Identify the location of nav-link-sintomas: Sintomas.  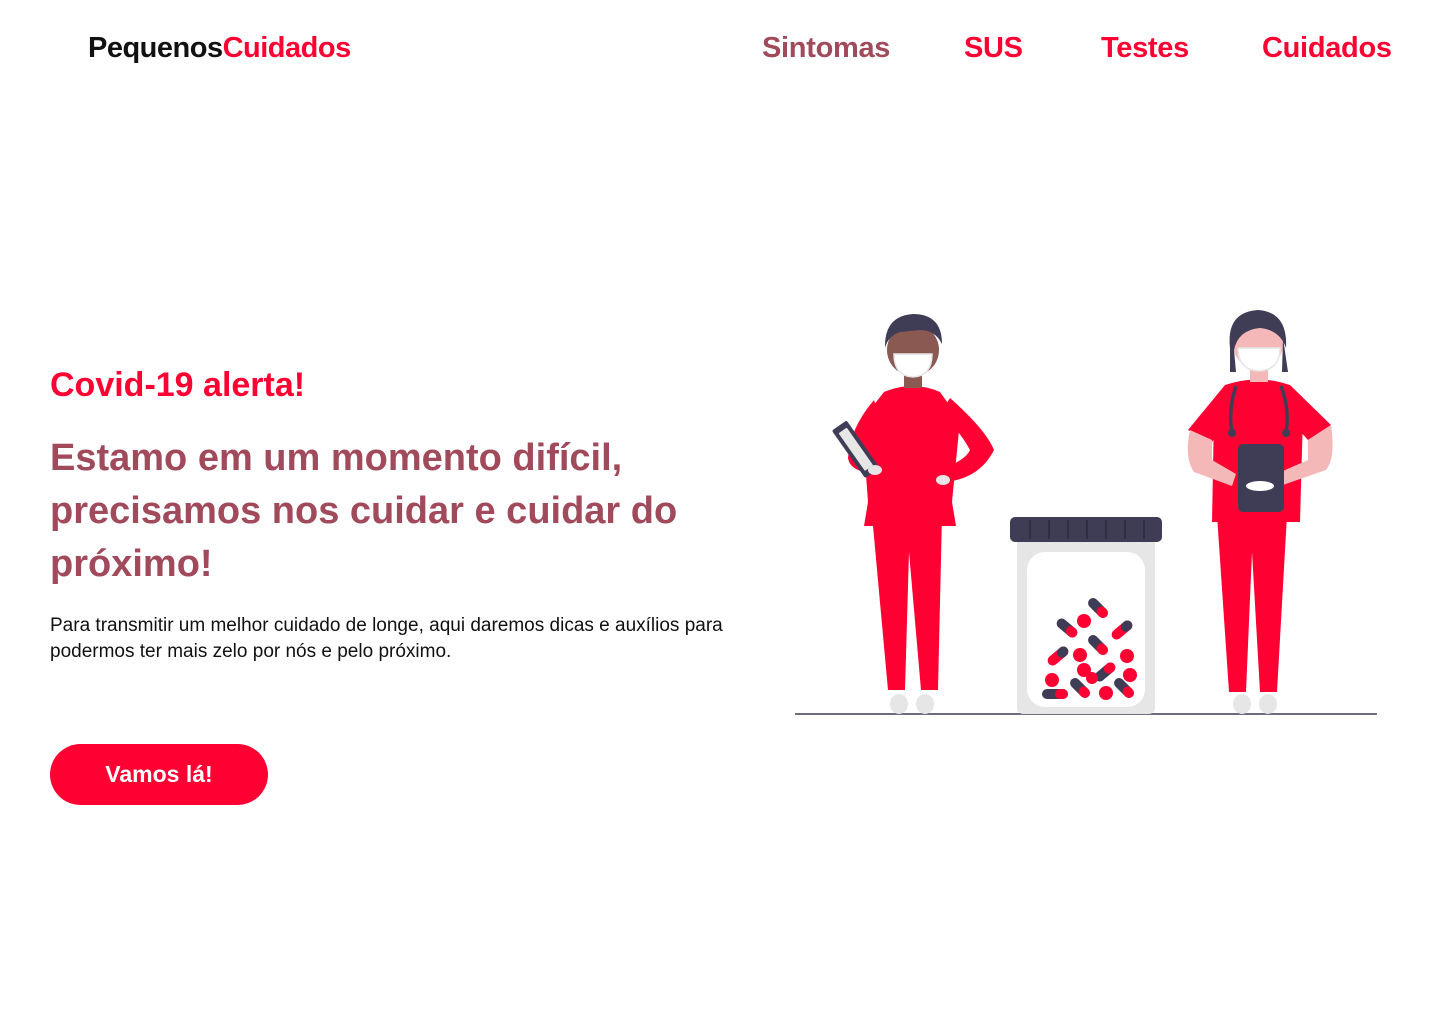
(826, 48).